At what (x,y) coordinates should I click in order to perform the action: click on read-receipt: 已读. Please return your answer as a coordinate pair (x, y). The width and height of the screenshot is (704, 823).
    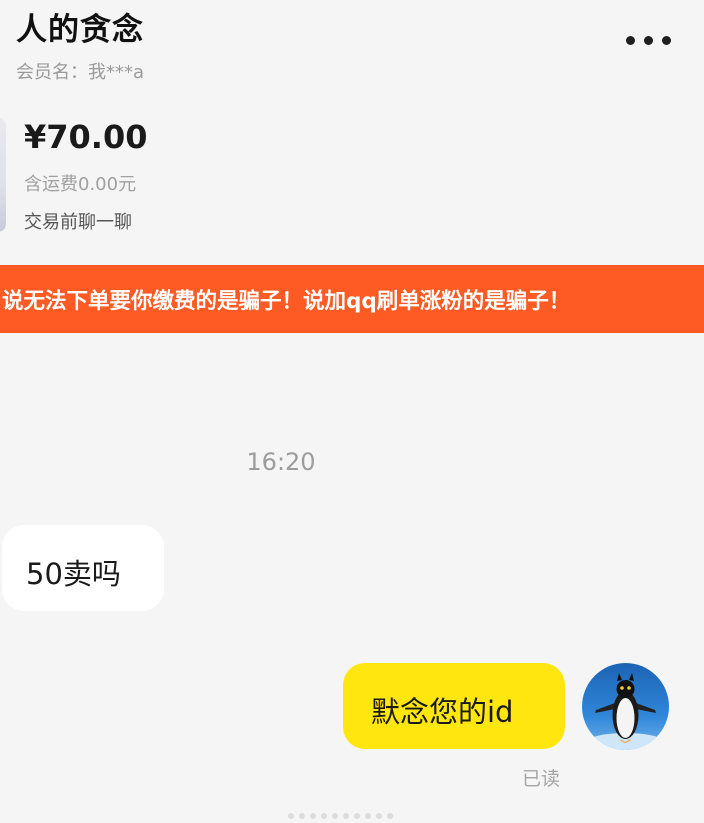
    Looking at the image, I should click on (541, 779).